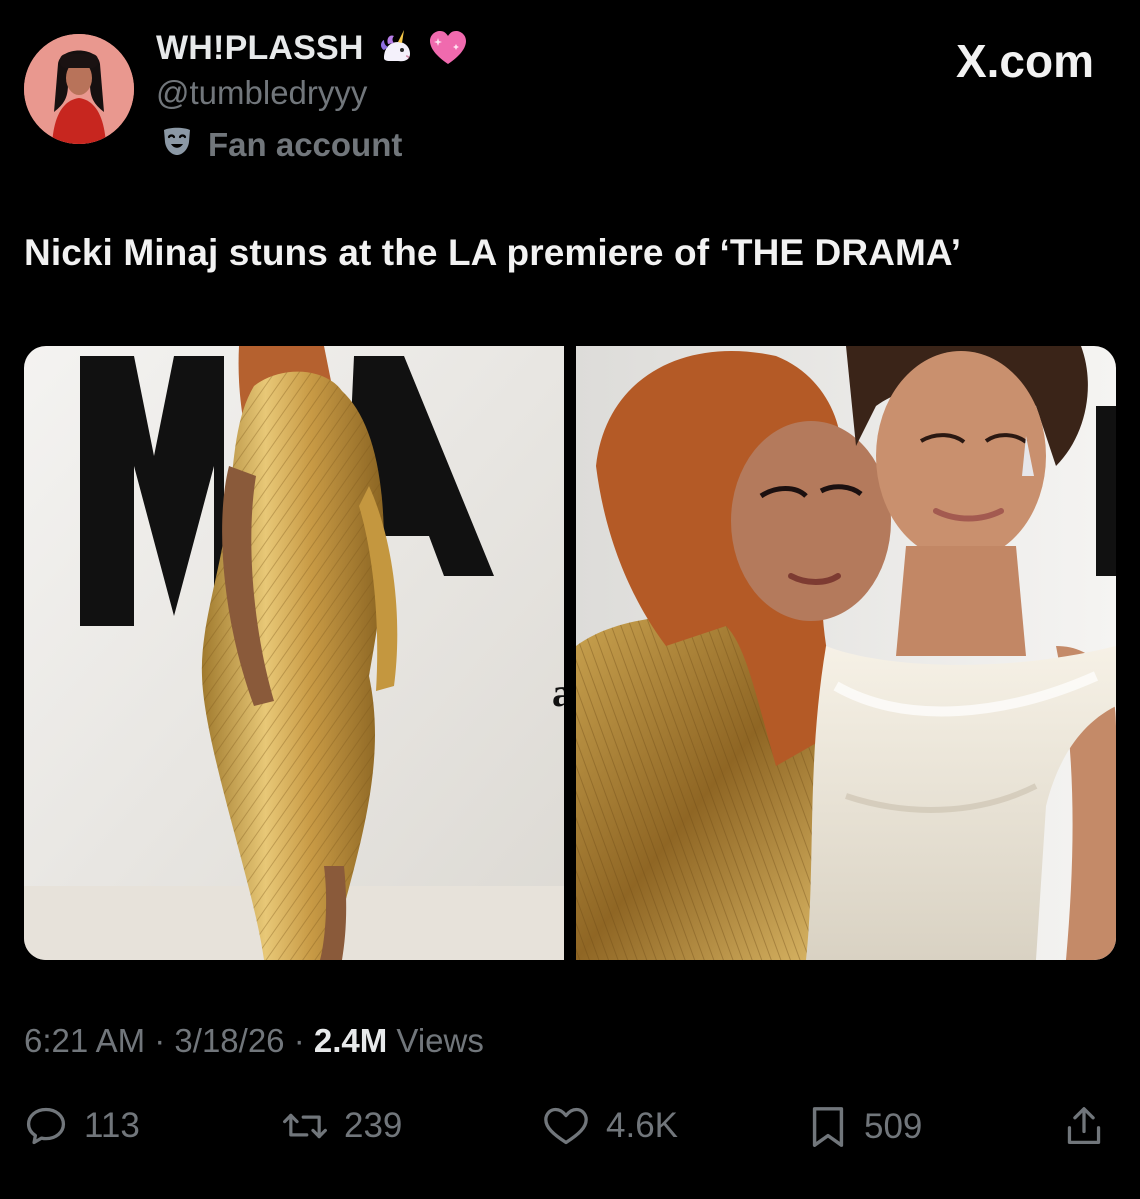 The width and height of the screenshot is (1140, 1199). I want to click on tweet-meta: 6:21 AM · 3/18/26 · 2.4M Views, so click(254, 1041).